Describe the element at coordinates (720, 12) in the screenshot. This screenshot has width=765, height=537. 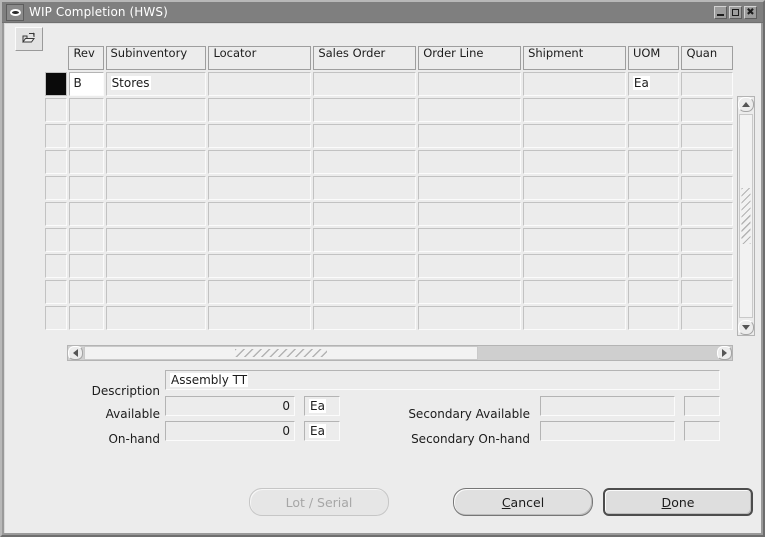
I see `minimize-button` at that location.